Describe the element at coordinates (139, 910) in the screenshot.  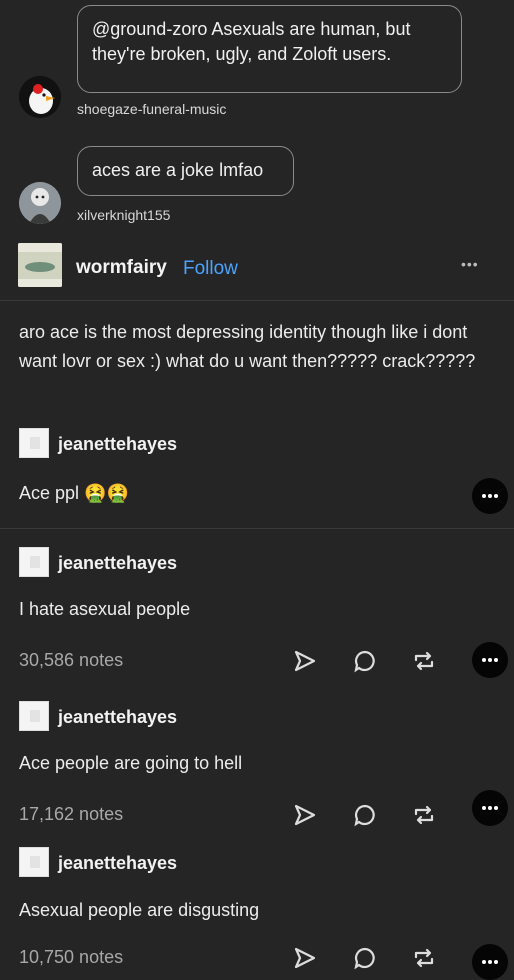
I see `reblog-text: Asexual people are disgusting` at that location.